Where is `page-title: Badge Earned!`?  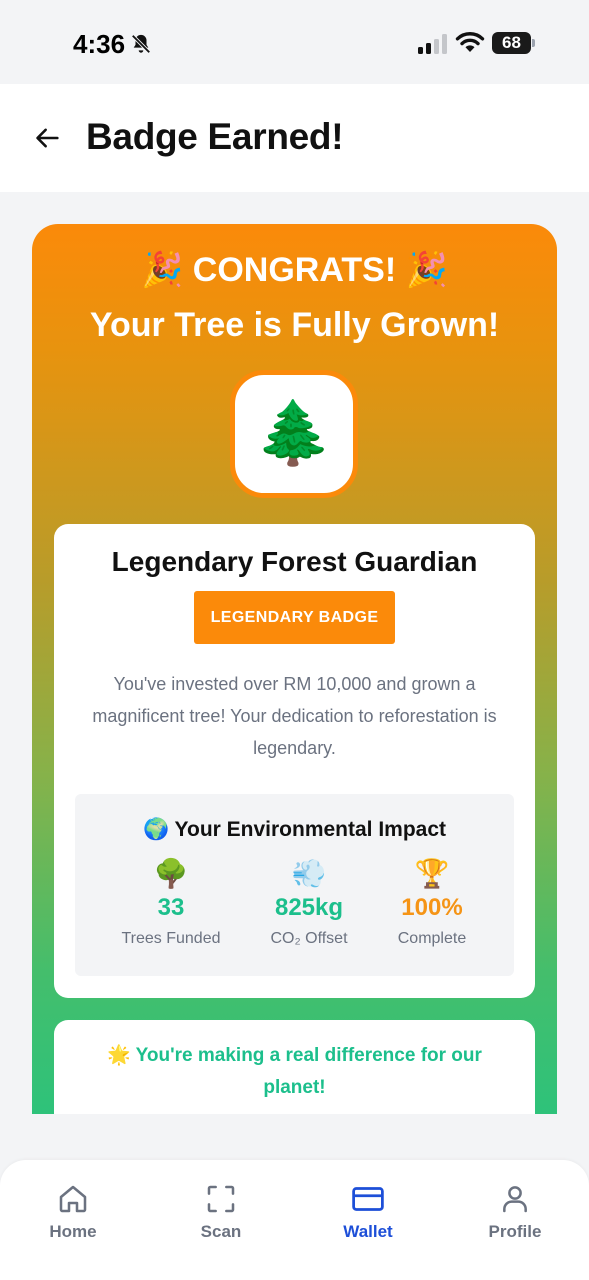
page-title: Badge Earned! is located at coordinates (215, 136).